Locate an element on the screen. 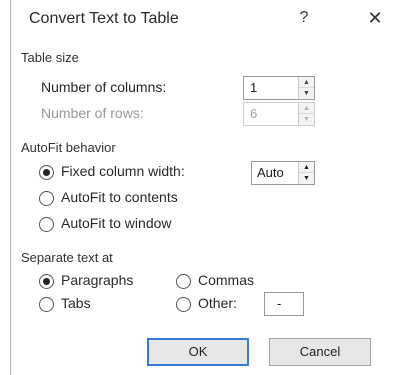 The image size is (395, 375). other-value: - is located at coordinates (279, 303).